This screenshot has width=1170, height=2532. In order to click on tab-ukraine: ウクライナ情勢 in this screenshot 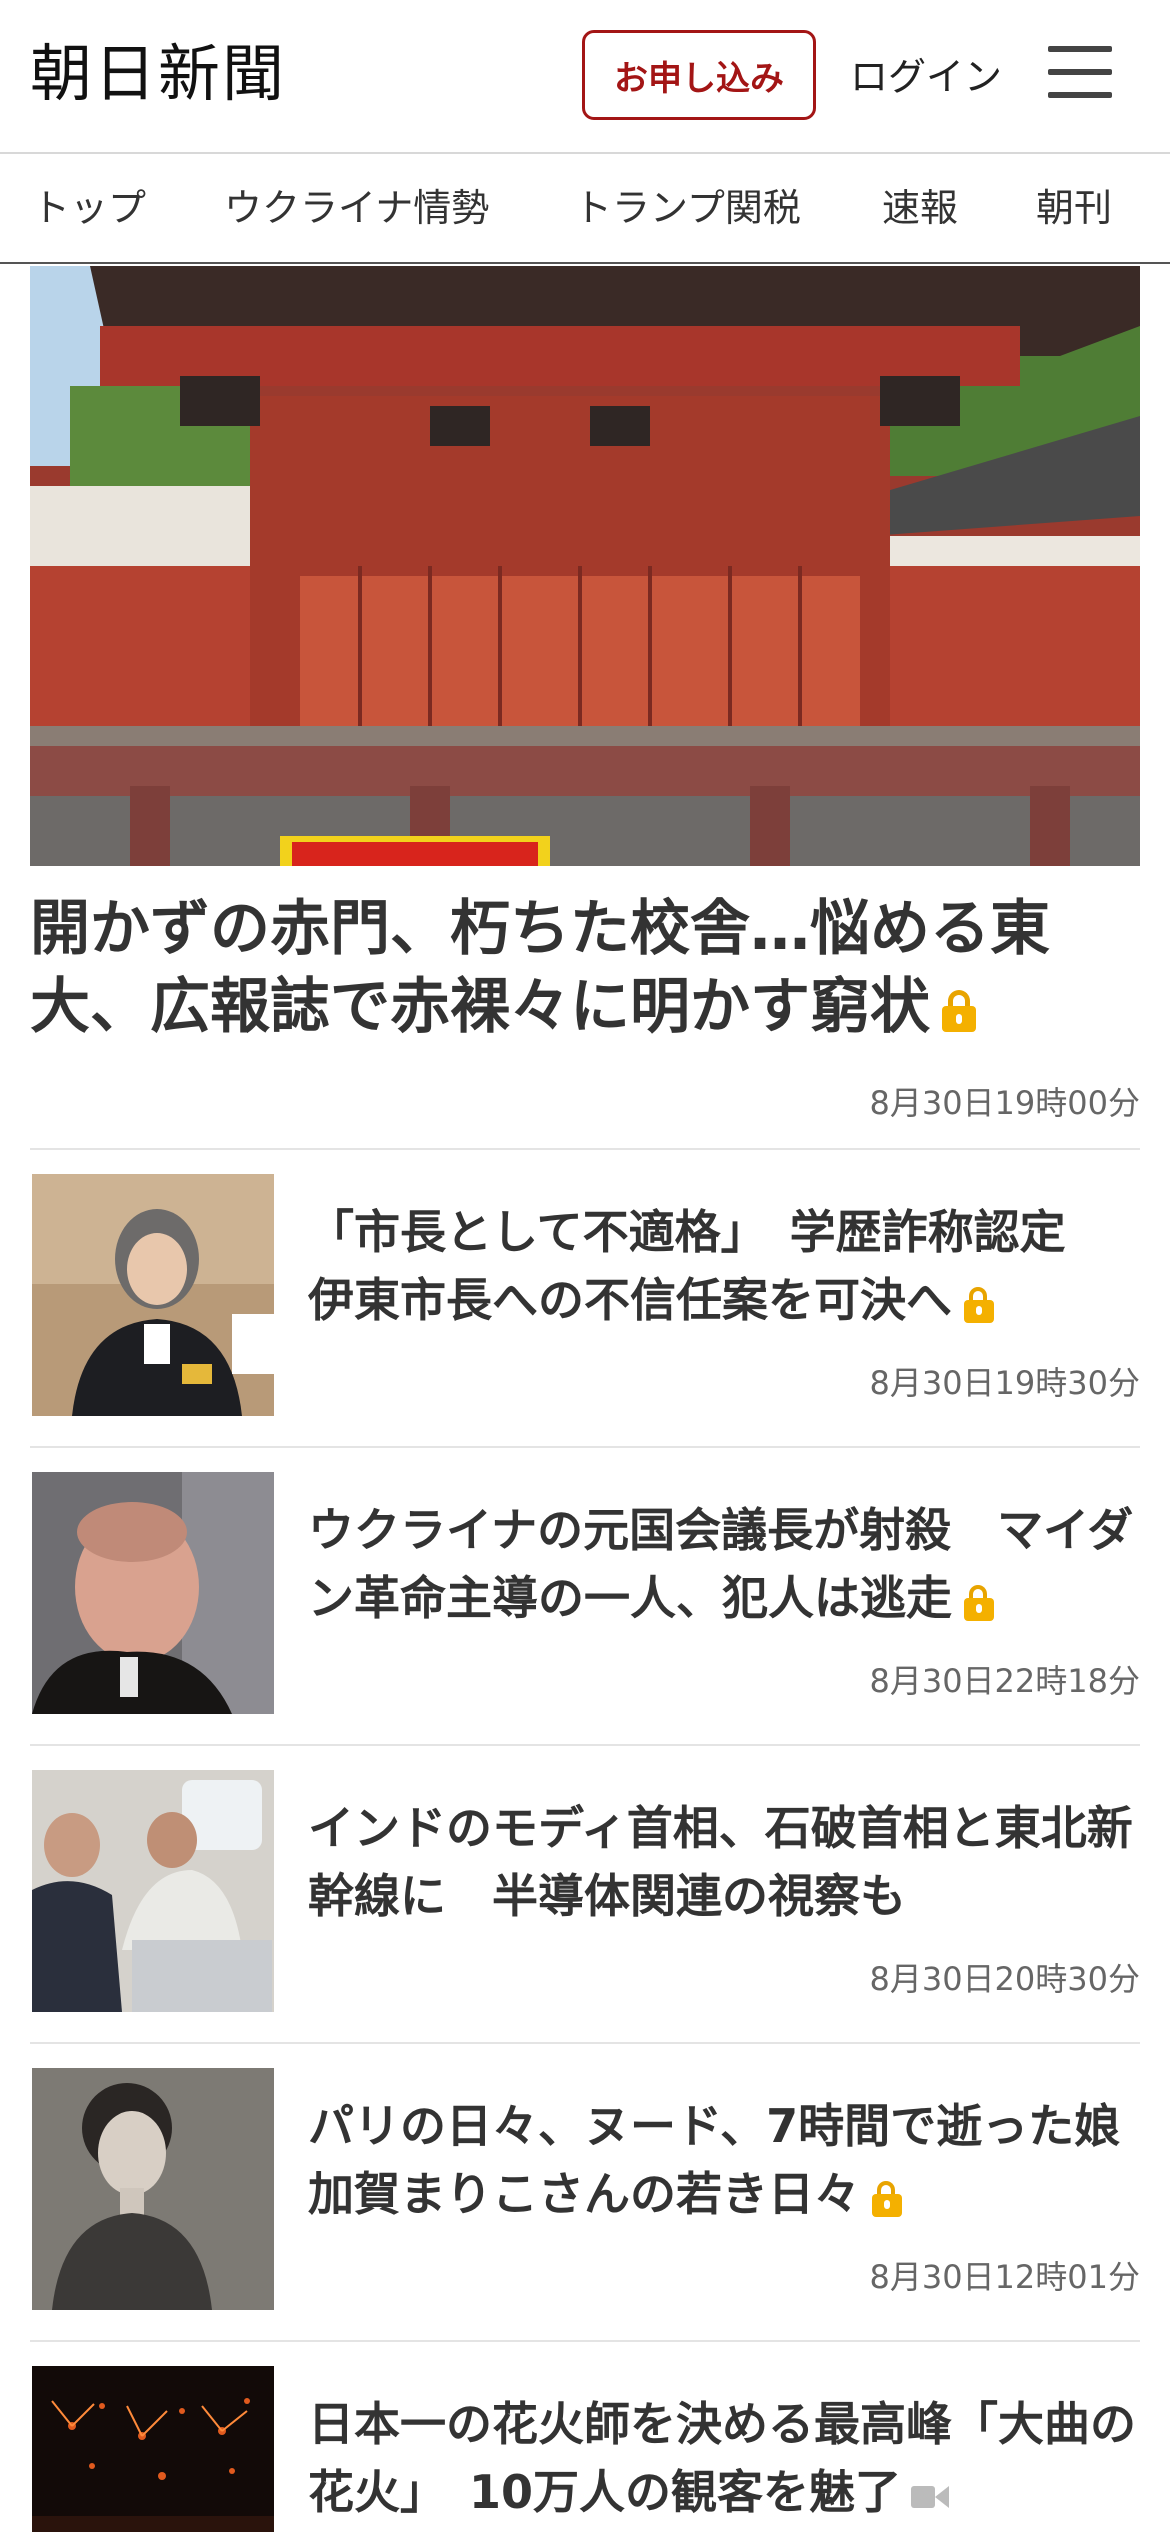, I will do `click(356, 208)`.